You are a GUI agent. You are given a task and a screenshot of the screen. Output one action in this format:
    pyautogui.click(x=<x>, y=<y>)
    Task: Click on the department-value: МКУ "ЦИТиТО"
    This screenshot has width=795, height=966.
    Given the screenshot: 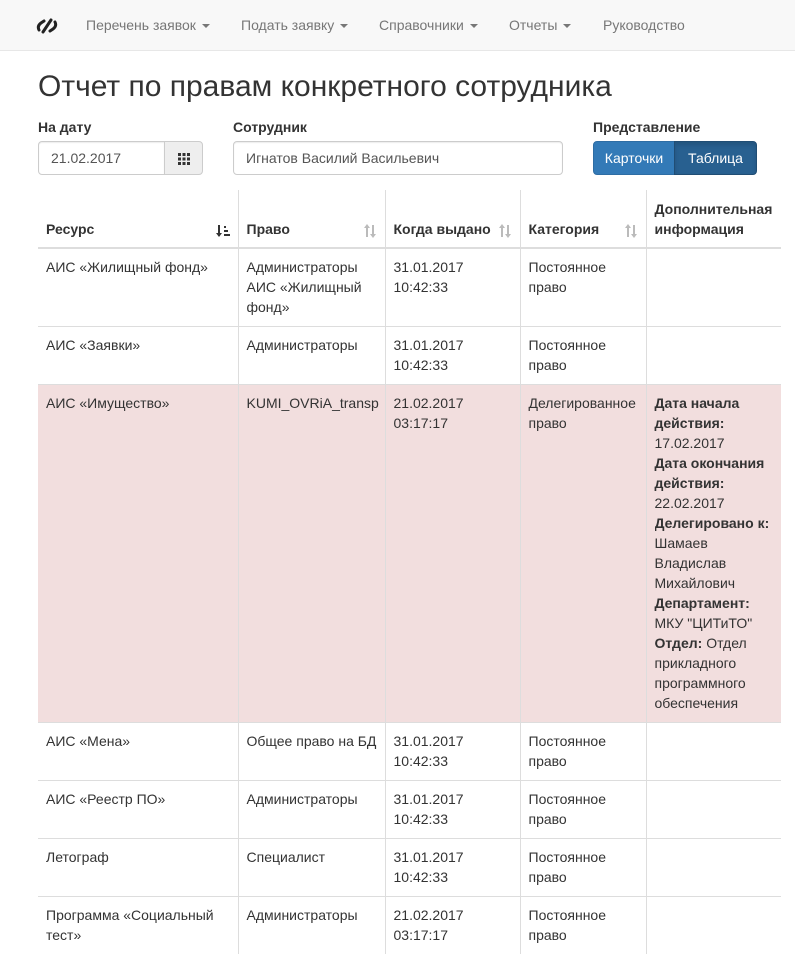 What is the action you would take?
    pyautogui.click(x=703, y=623)
    